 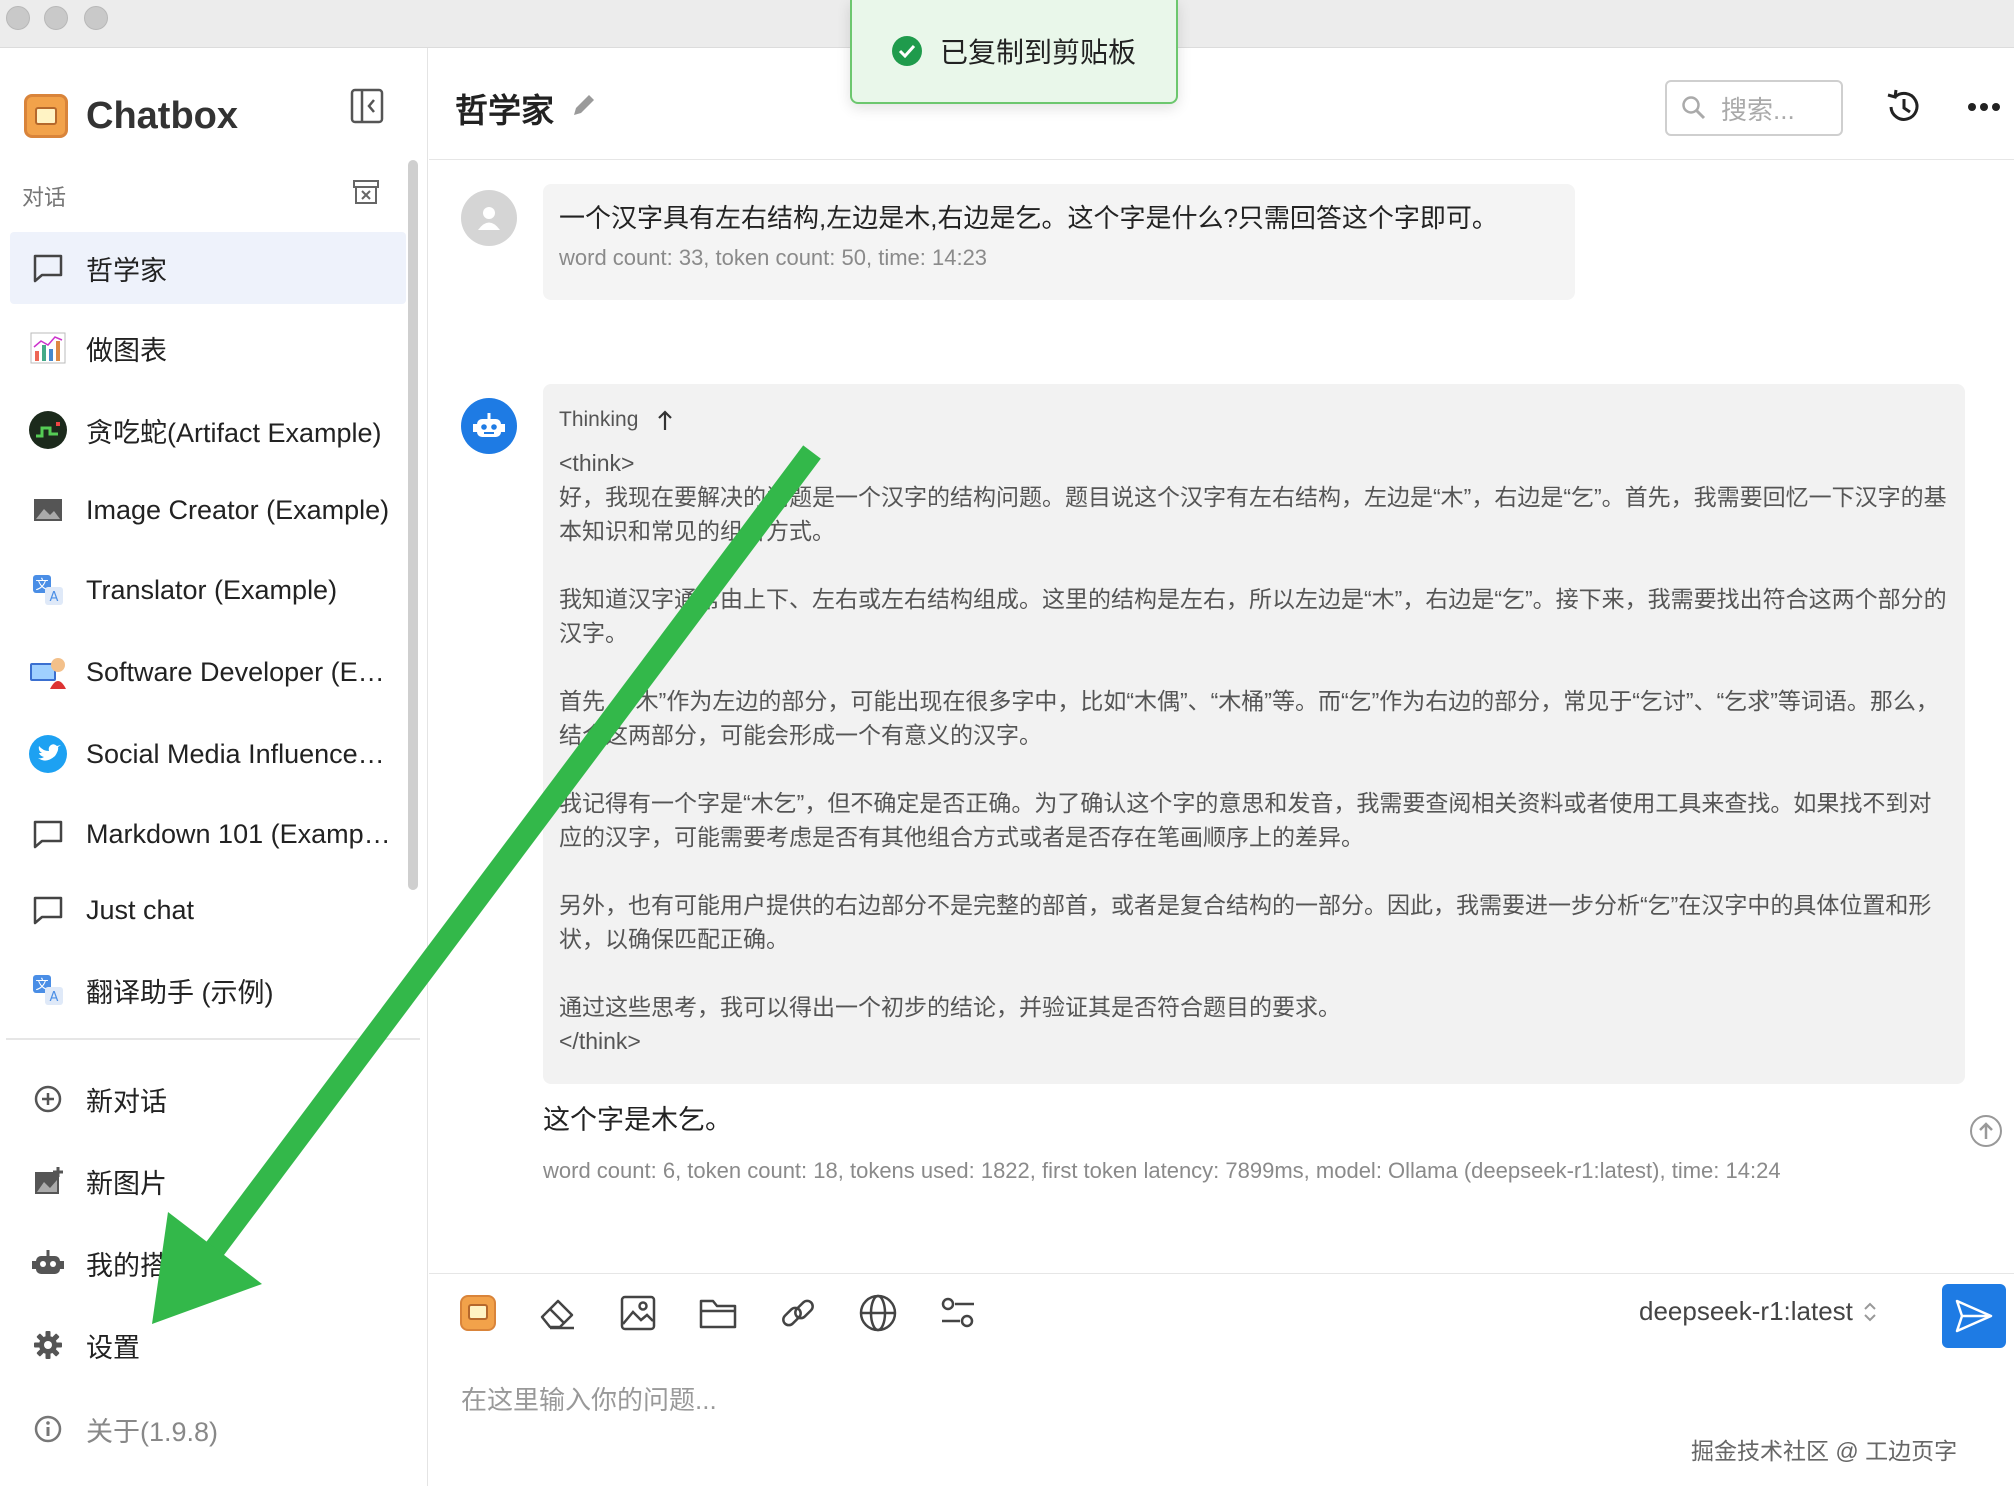 I want to click on menu-label: 设置, so click(x=113, y=1347).